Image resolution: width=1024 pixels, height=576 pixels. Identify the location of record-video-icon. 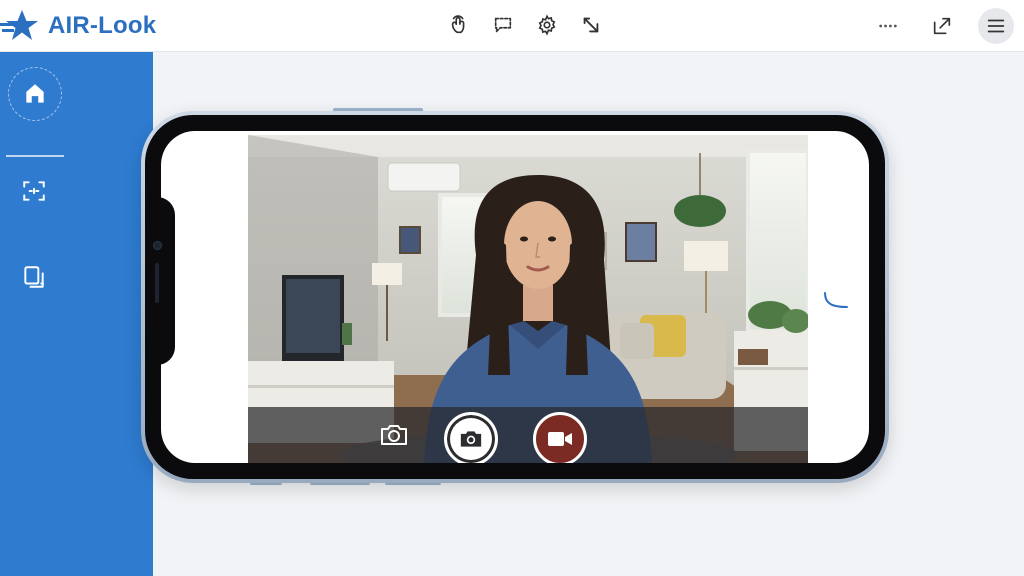
(560, 439).